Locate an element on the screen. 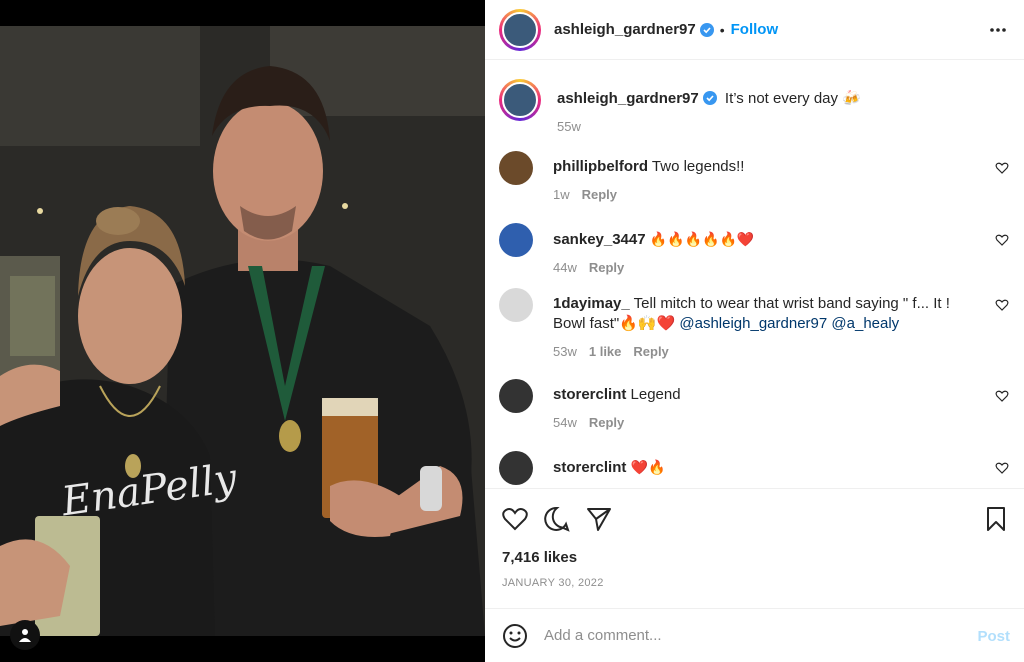 This screenshot has height=662, width=1024. emoji-picker-icon is located at coordinates (515, 636).